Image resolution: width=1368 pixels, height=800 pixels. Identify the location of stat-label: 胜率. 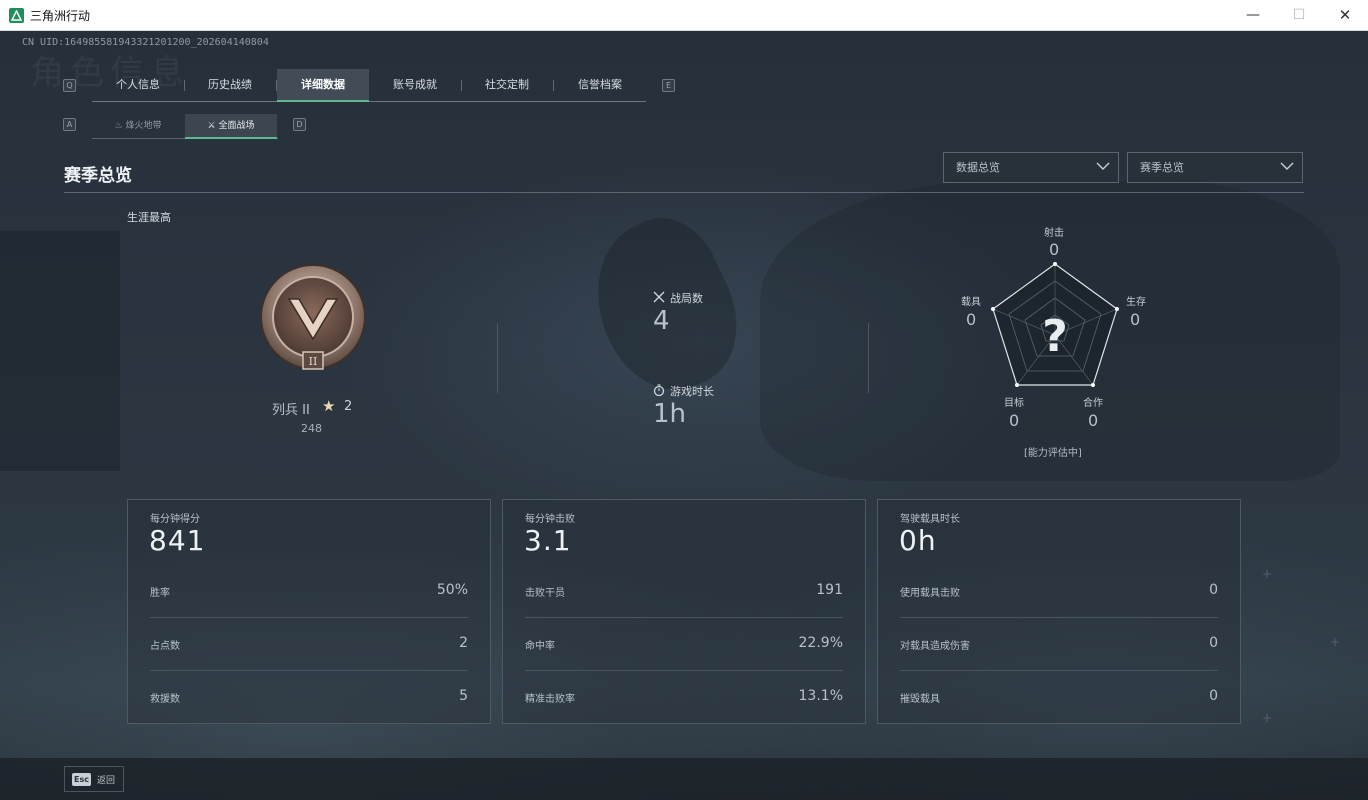
(160, 593).